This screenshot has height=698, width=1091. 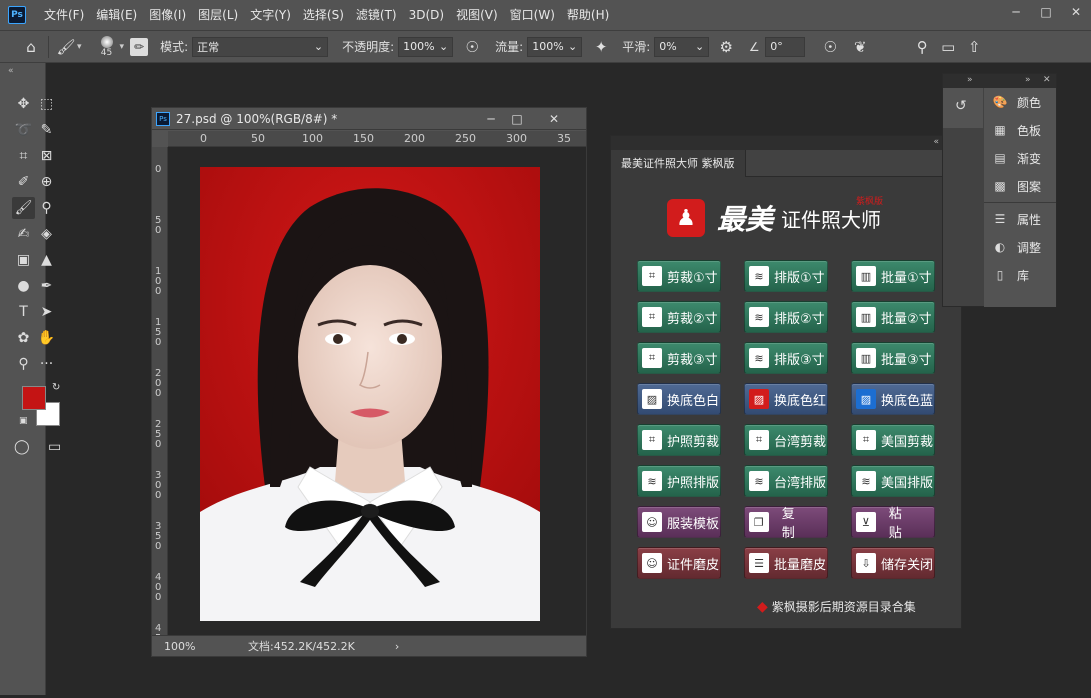 I want to click on opacity-field: 100% ⌄, so click(x=426, y=46).